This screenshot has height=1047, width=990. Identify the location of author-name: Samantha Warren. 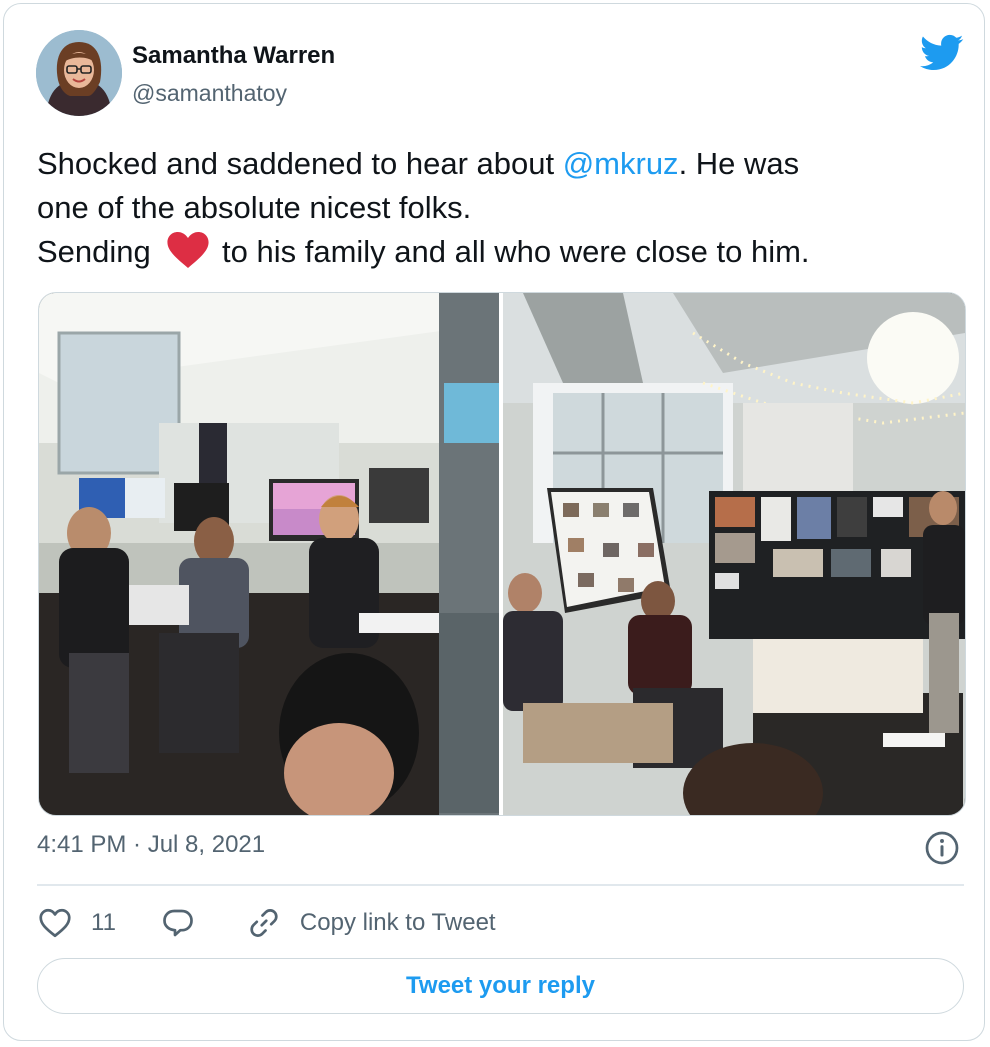
(233, 56).